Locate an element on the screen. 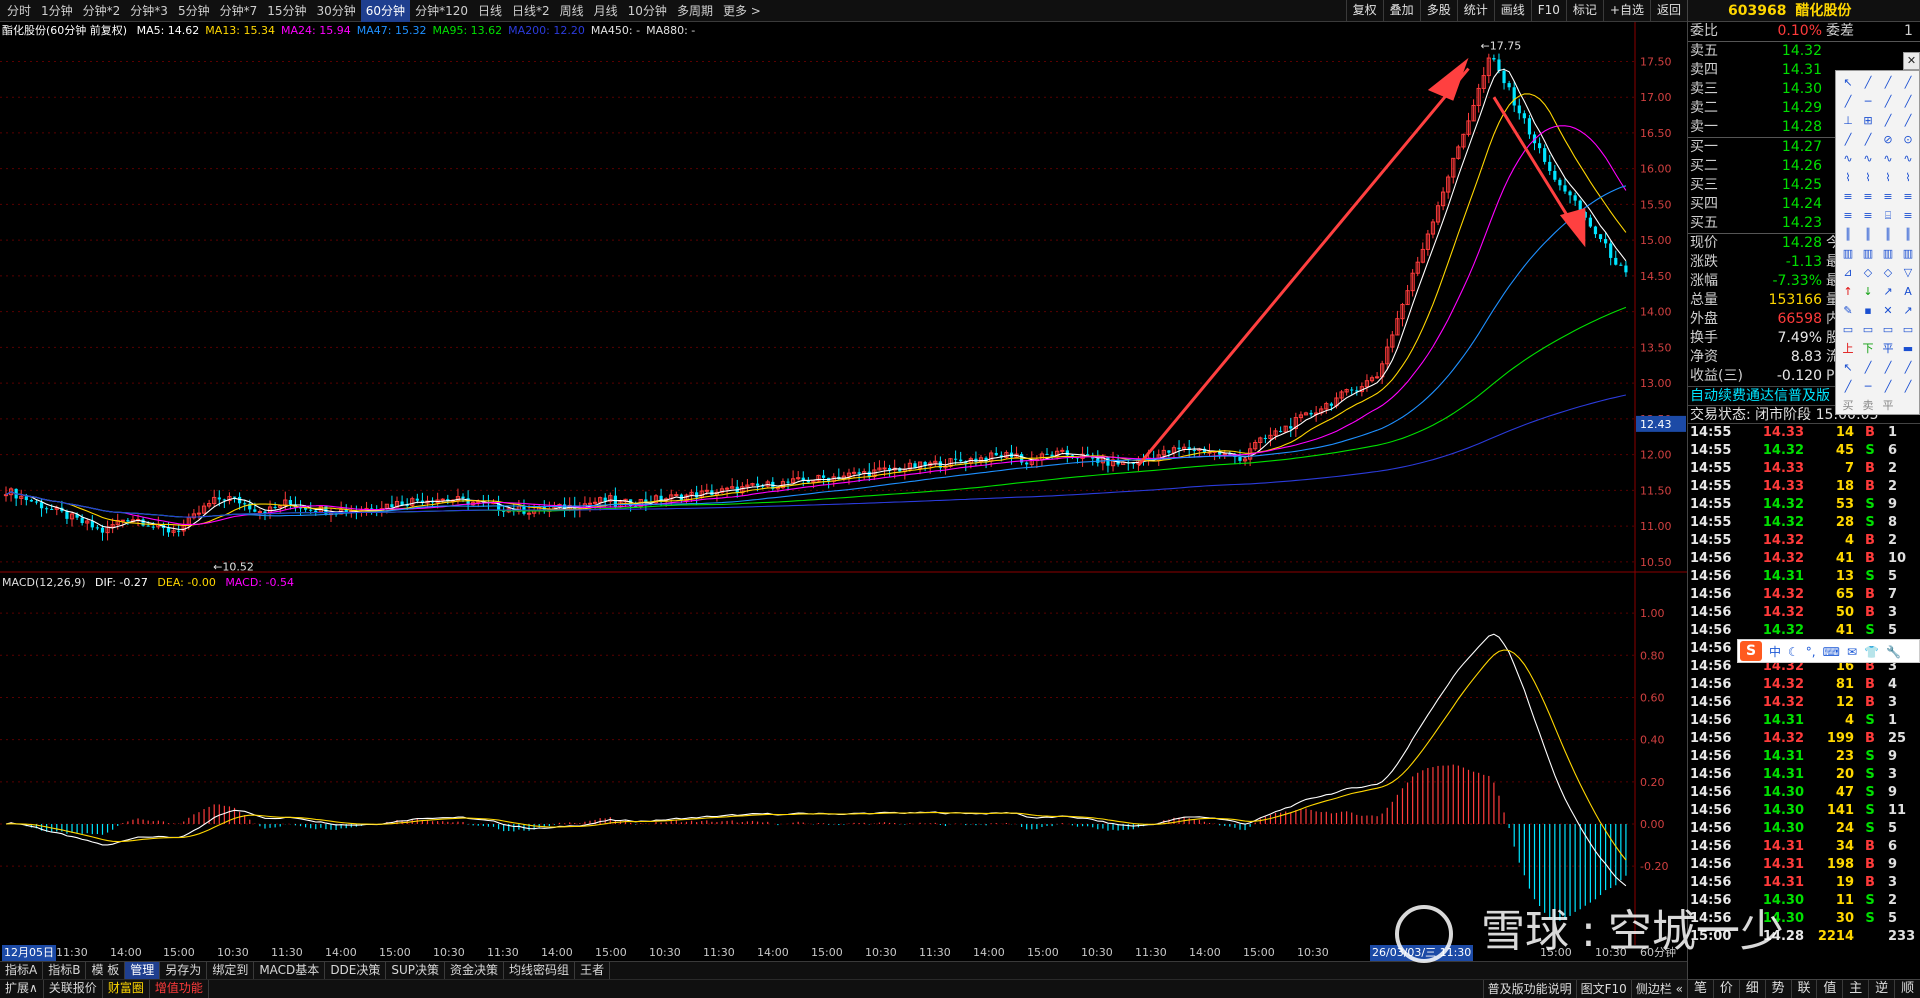  tool-button: 统计 is located at coordinates (1475, 11).